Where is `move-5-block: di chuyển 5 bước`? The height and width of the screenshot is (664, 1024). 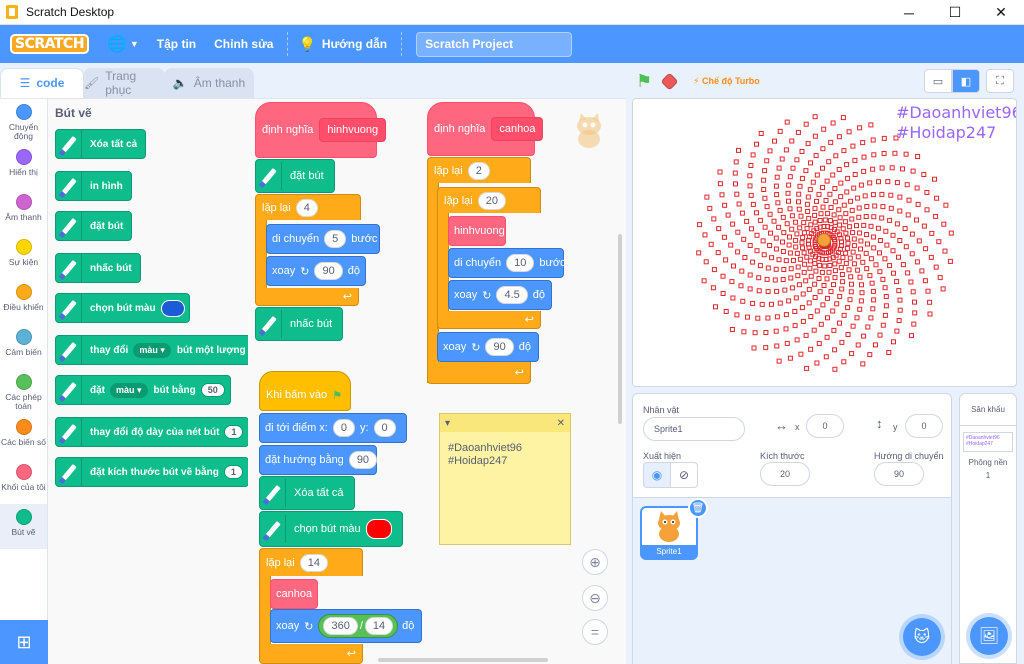
move-5-block: di chuyển 5 bước is located at coordinates (323, 239).